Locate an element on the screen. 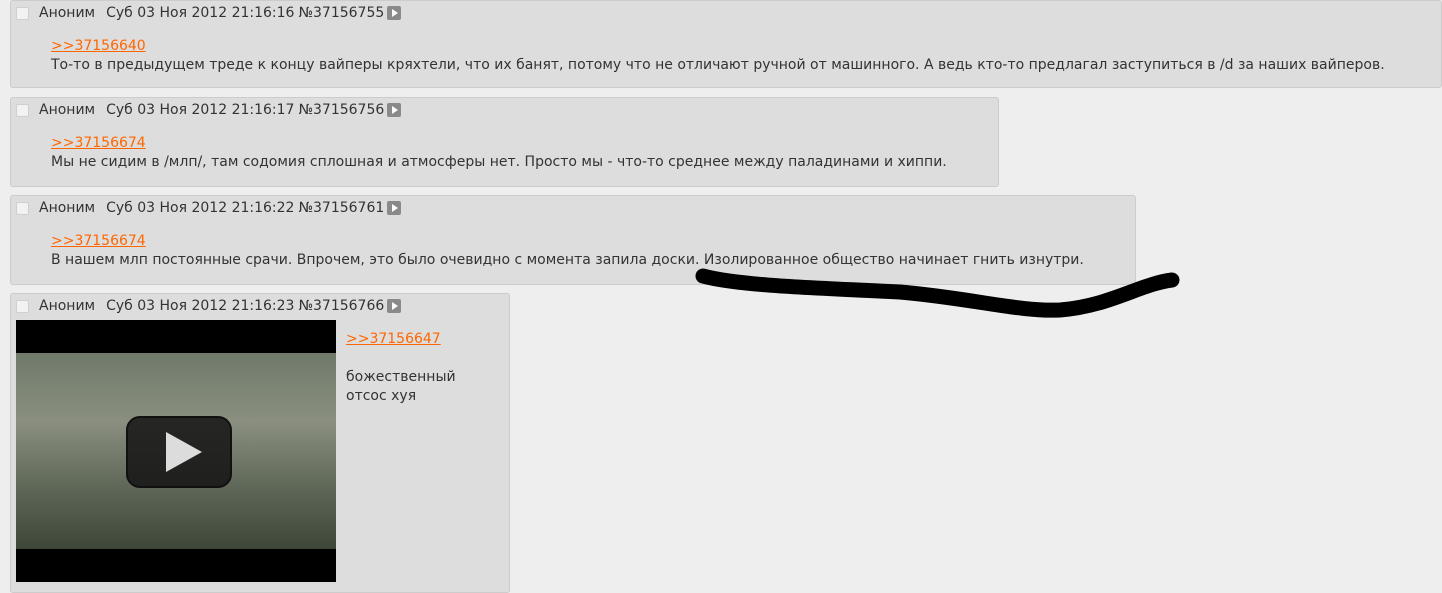 The width and height of the screenshot is (1442, 593). post-date: Суб 03 Ноя 2012 21:16:17 is located at coordinates (200, 110).